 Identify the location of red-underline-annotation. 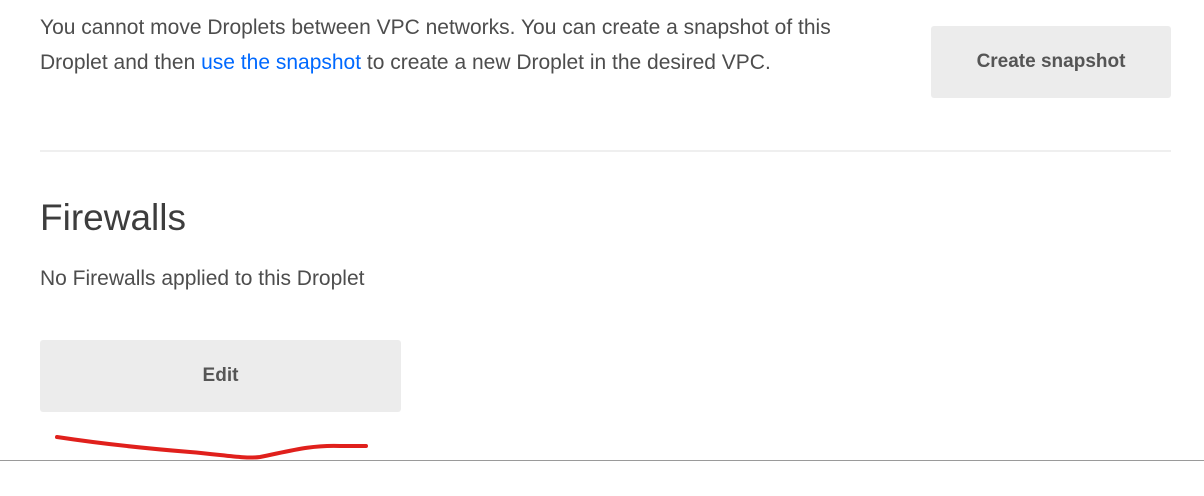
(211, 447).